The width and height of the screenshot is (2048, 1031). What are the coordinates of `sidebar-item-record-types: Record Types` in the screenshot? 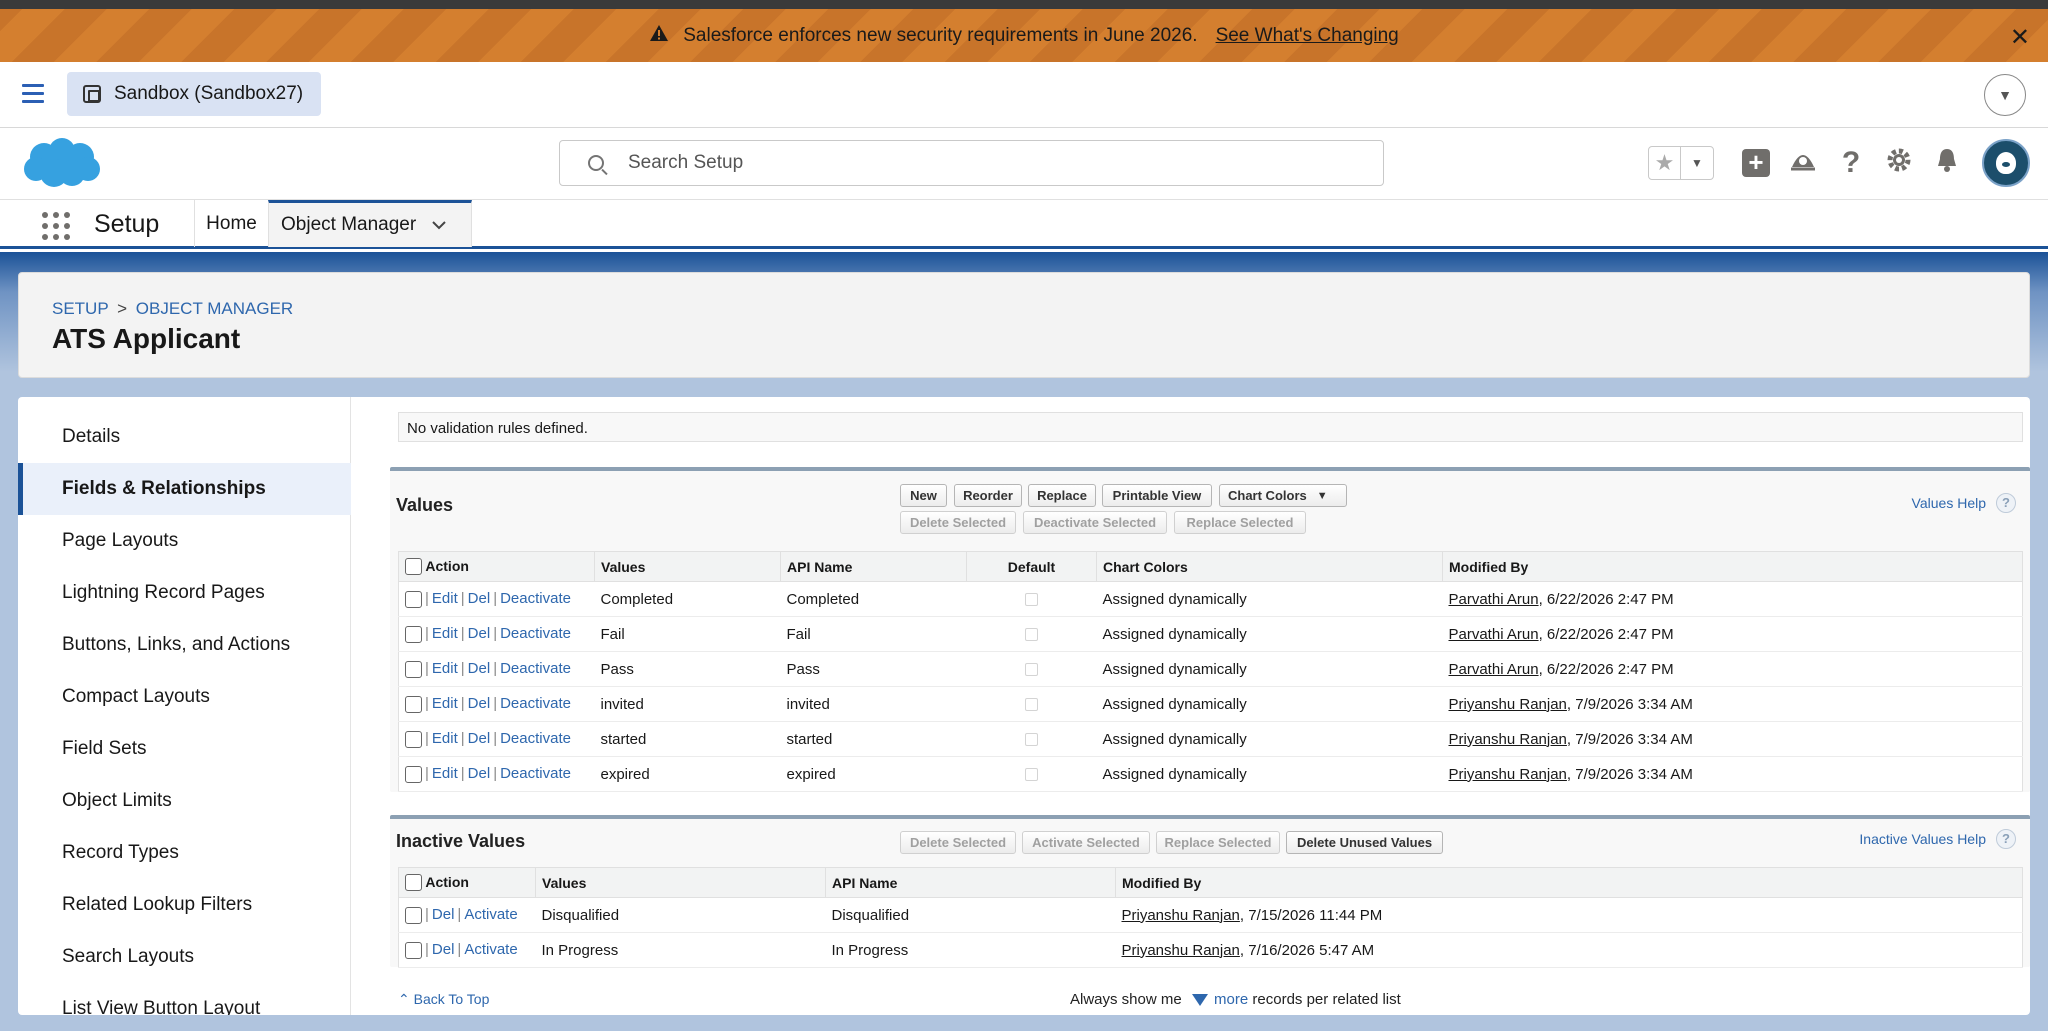 It's located at (184, 853).